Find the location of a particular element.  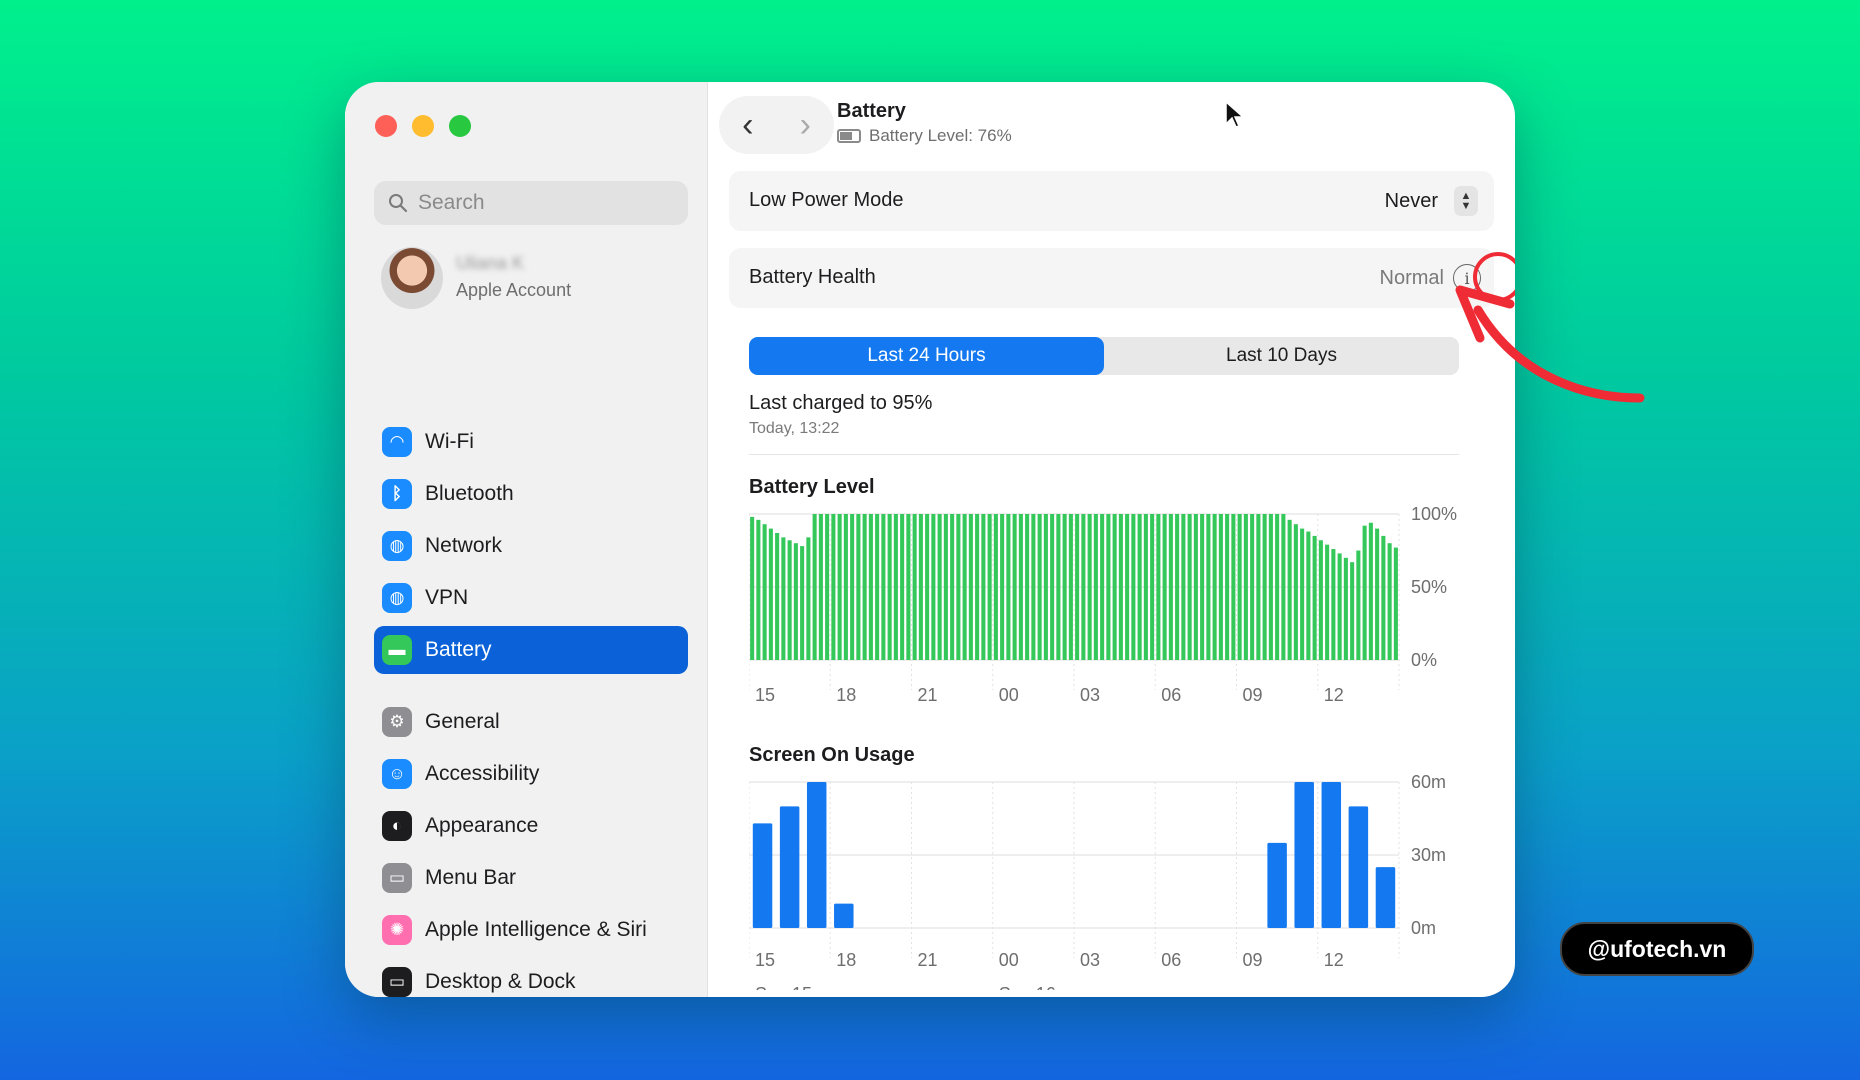

close-button is located at coordinates (386, 126).